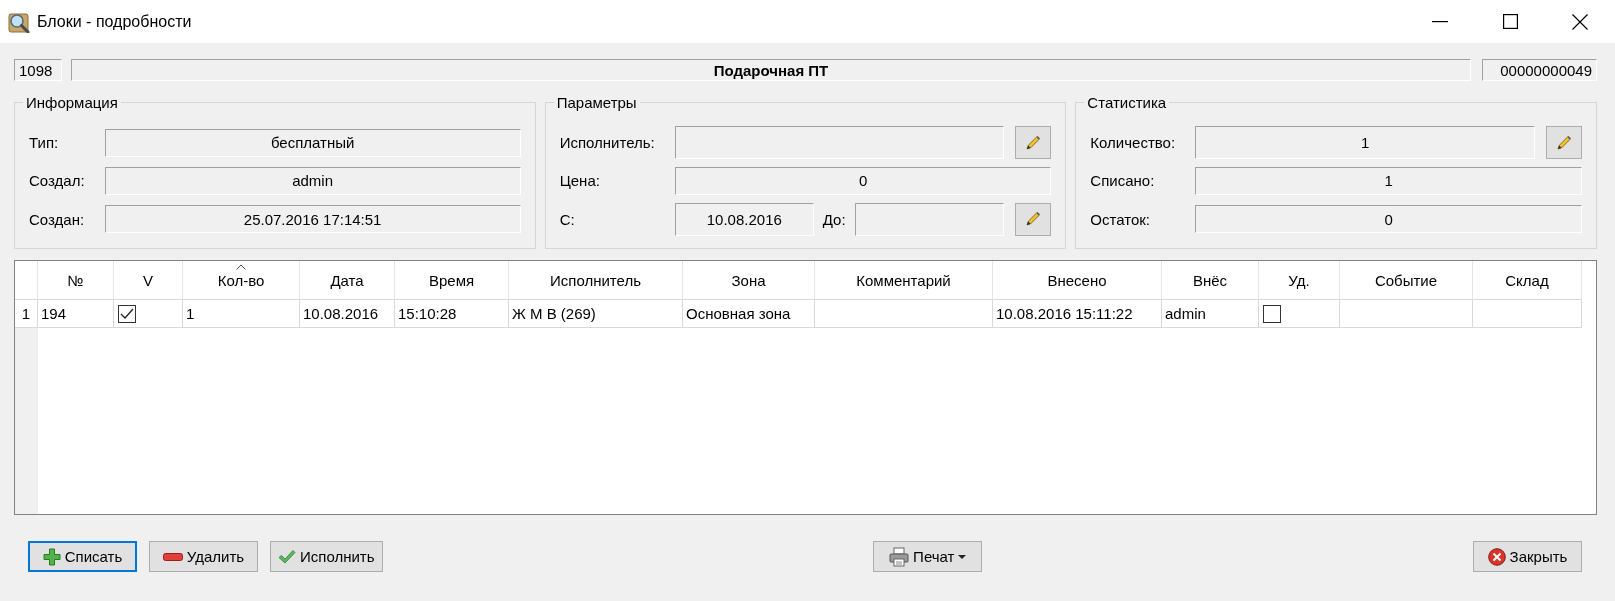  What do you see at coordinates (76, 280) in the screenshot?
I see `column-header: №` at bounding box center [76, 280].